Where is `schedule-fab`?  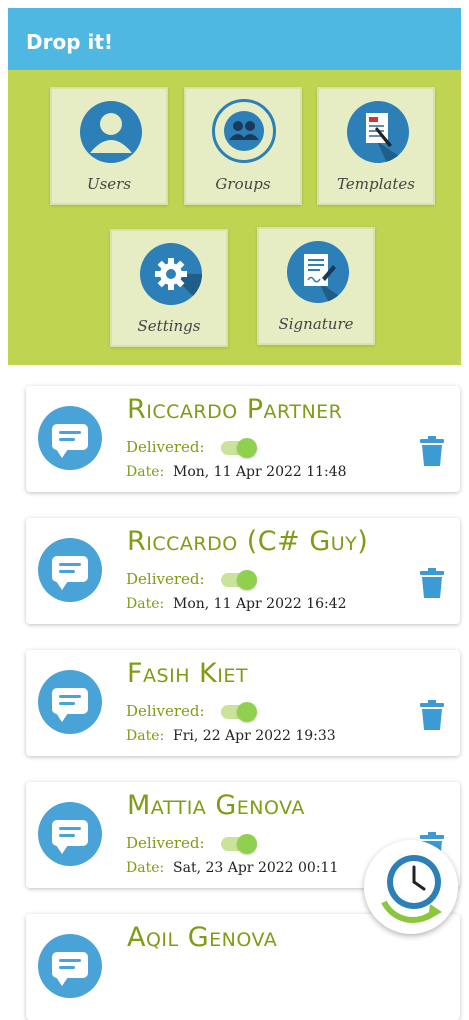 schedule-fab is located at coordinates (411, 887).